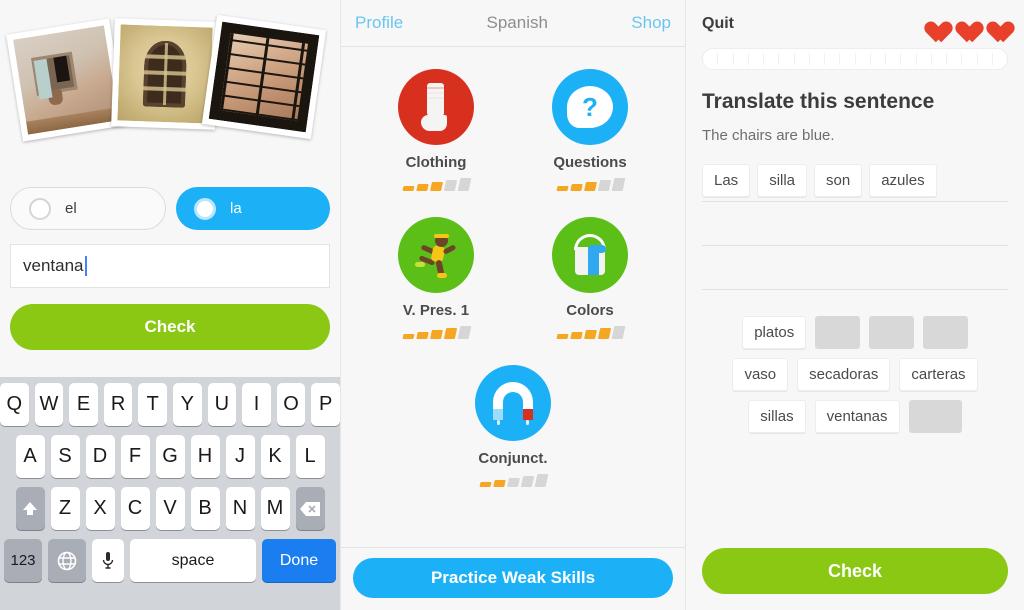  I want to click on keyboard-row-4: 123 space Done, so click(170, 560).